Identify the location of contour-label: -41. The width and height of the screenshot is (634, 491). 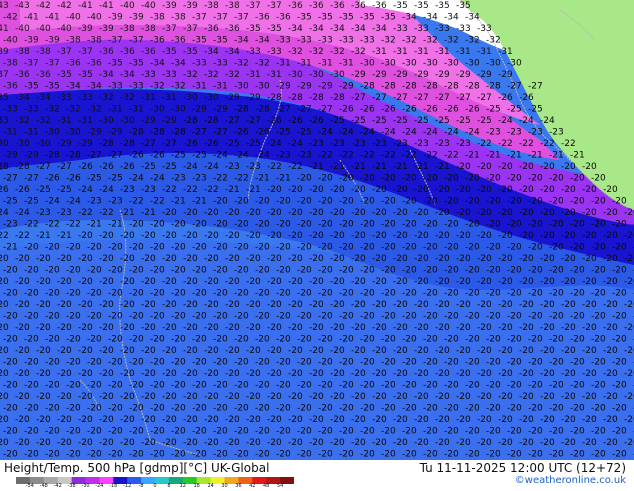
(31, 18).